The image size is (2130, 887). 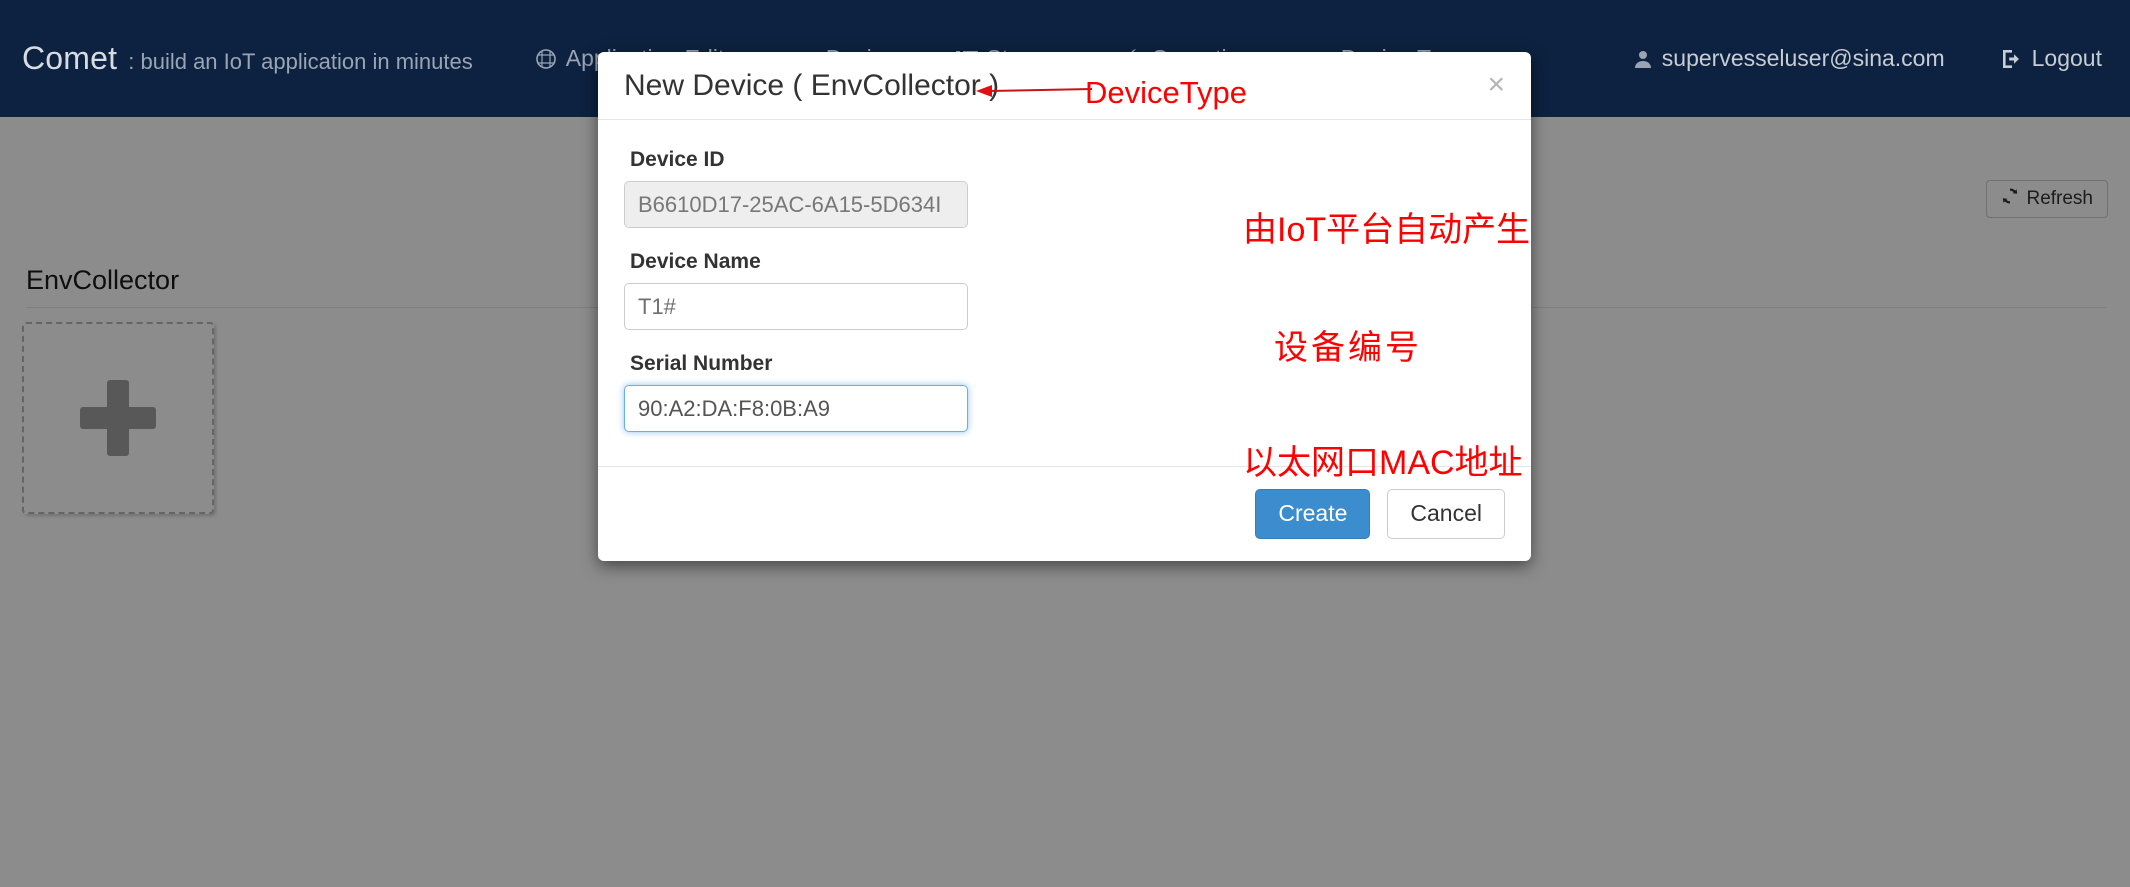 What do you see at coordinates (1064, 513) in the screenshot?
I see `modal-footer: Create Cancel` at bounding box center [1064, 513].